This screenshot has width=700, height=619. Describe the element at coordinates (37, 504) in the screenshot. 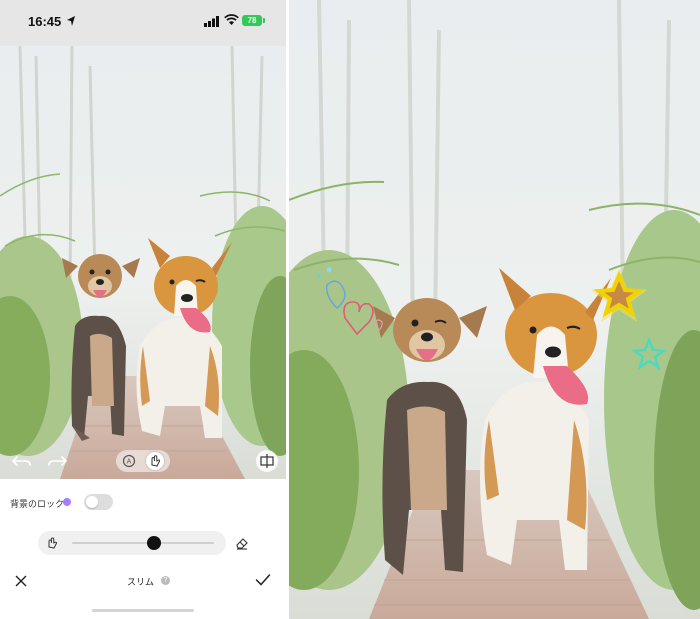

I see `lock-background-label: 背景のロック` at that location.